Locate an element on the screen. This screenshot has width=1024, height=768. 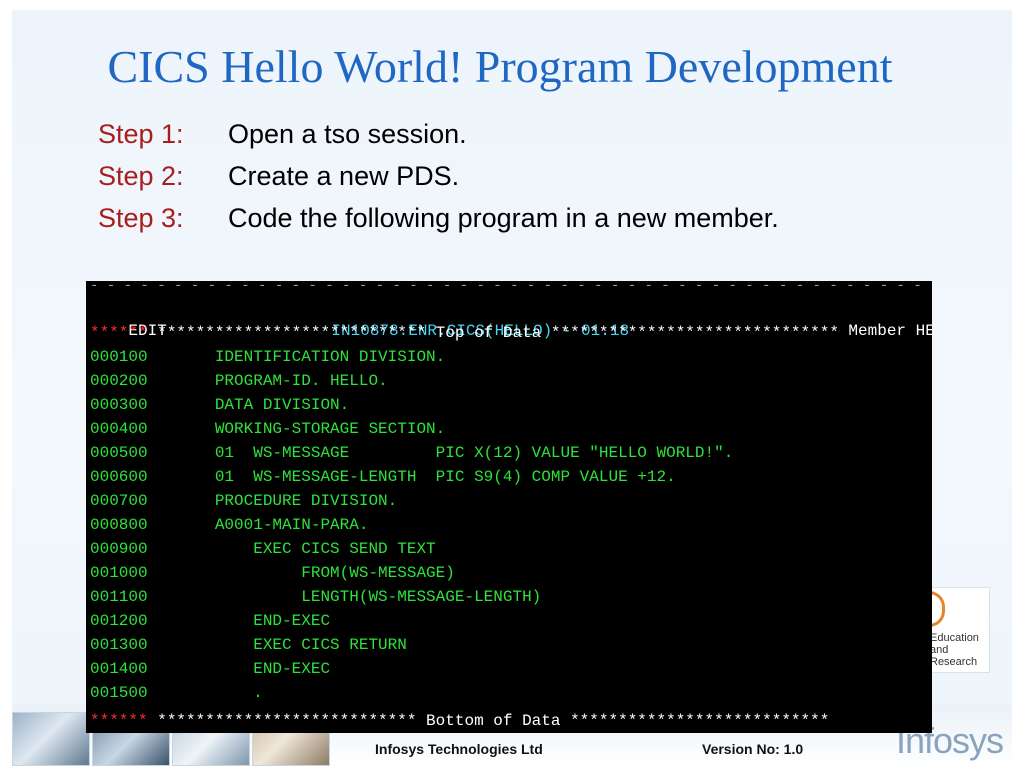
code-line: 001400 END-EXEC is located at coordinates (210, 669).